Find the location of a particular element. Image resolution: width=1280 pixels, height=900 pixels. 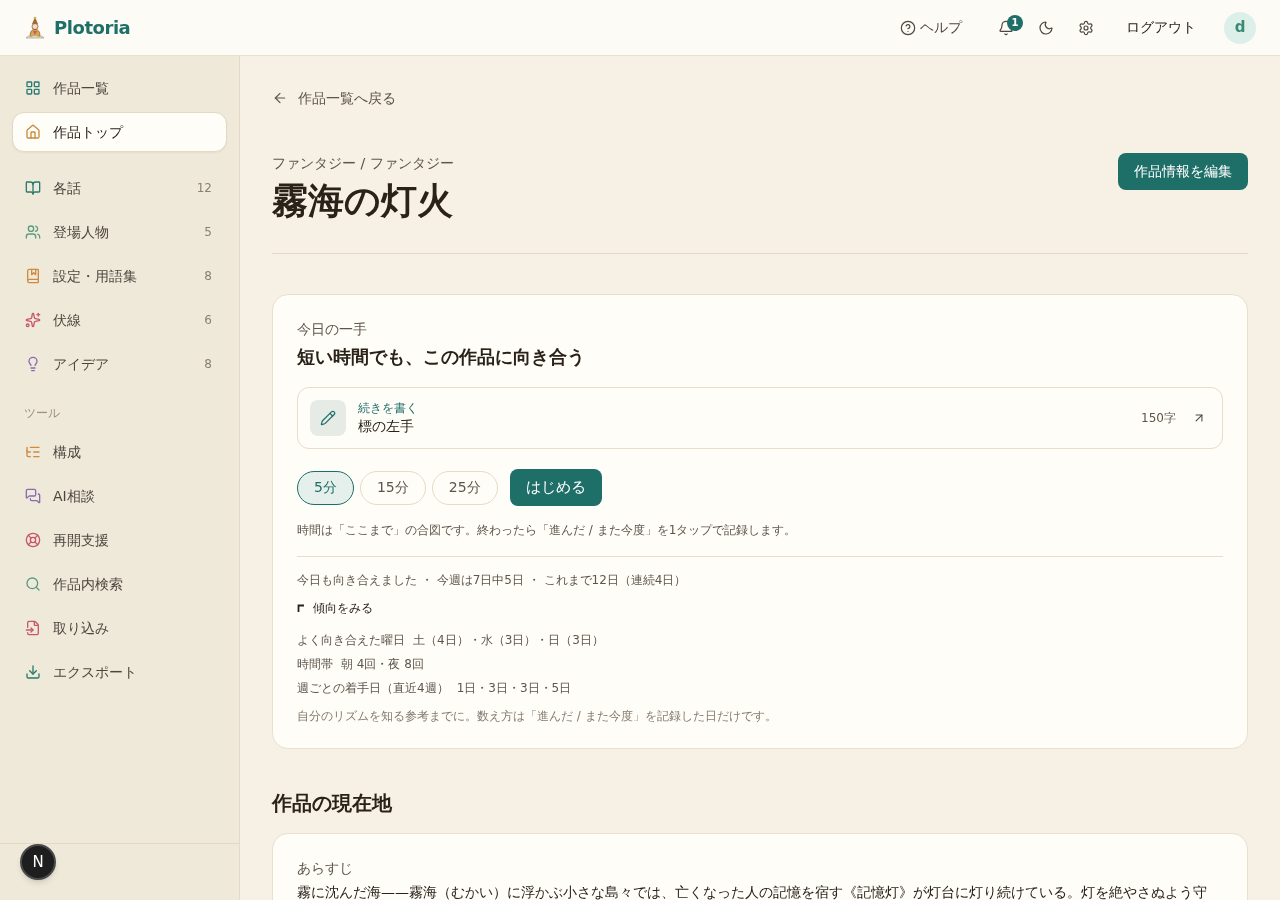

sidebar-item: アイデア 8 is located at coordinates (119, 364).